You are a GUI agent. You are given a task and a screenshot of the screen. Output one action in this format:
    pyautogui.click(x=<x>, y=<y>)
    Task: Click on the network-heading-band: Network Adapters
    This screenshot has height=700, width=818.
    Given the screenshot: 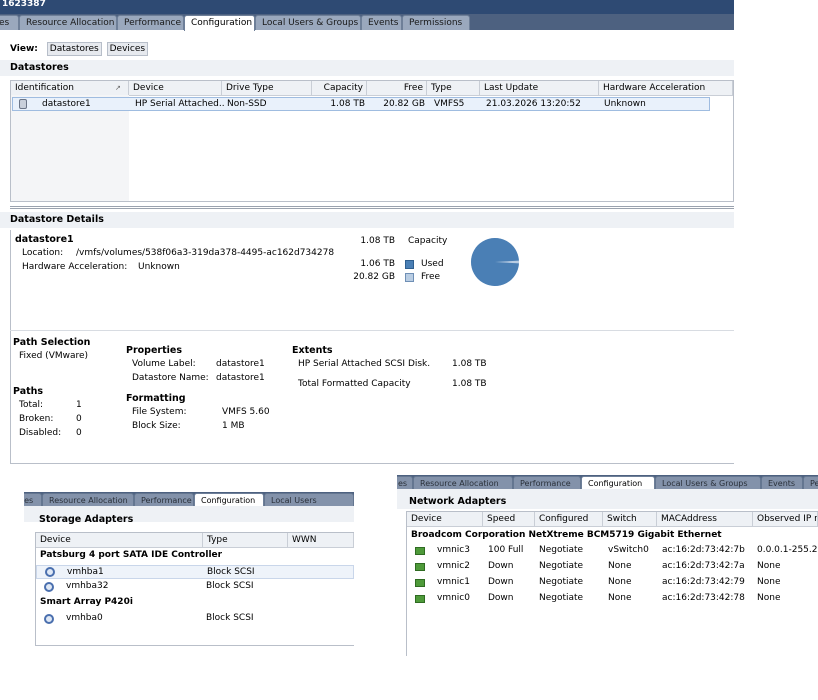 What is the action you would take?
    pyautogui.click(x=607, y=499)
    